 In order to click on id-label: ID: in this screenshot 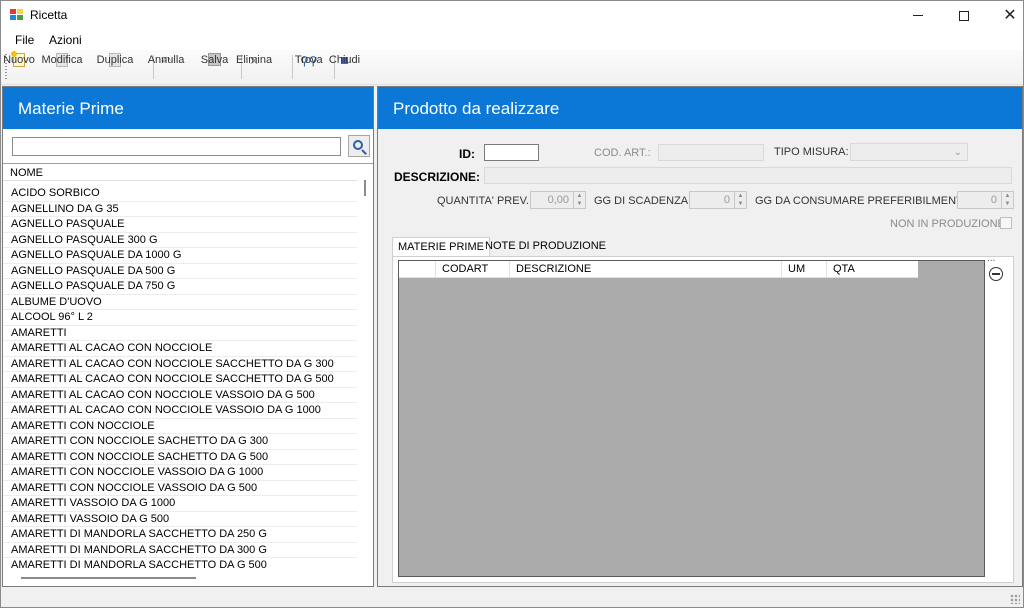, I will do `click(467, 154)`.